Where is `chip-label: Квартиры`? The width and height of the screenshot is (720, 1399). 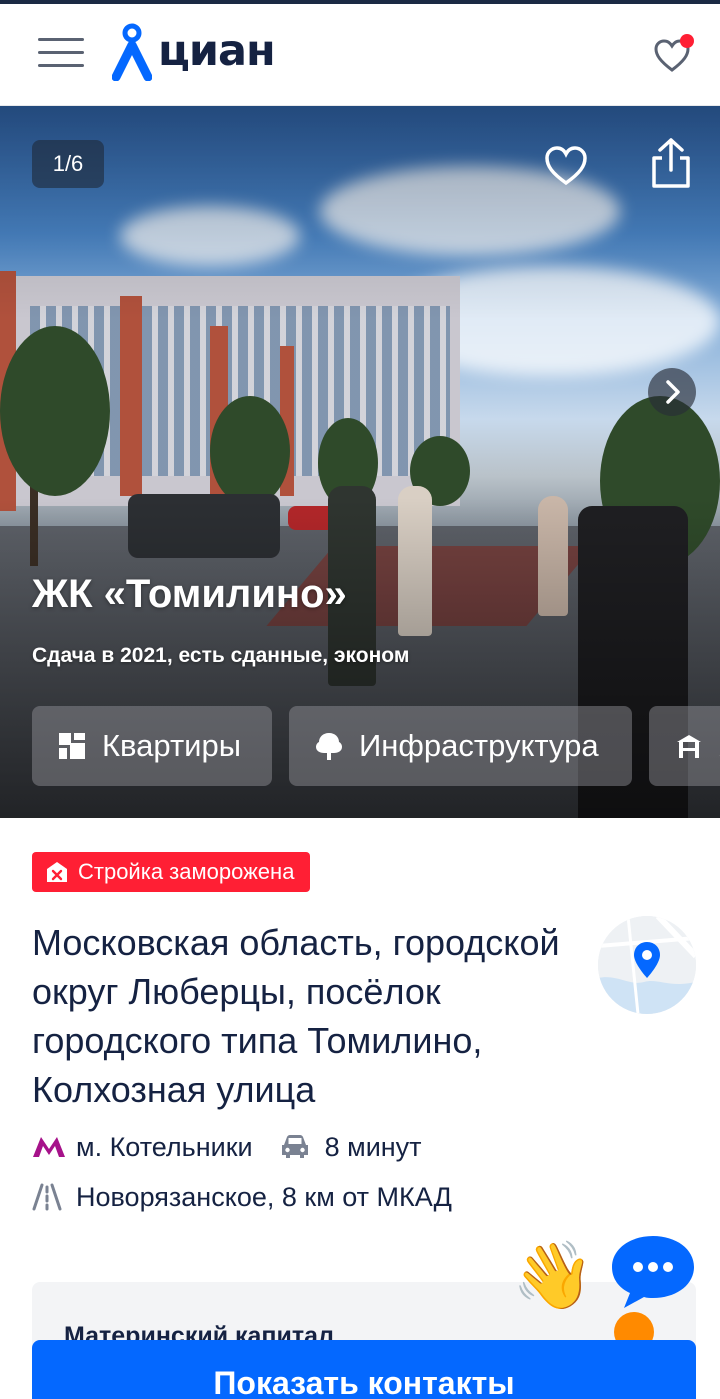
chip-label: Квартиры is located at coordinates (172, 745).